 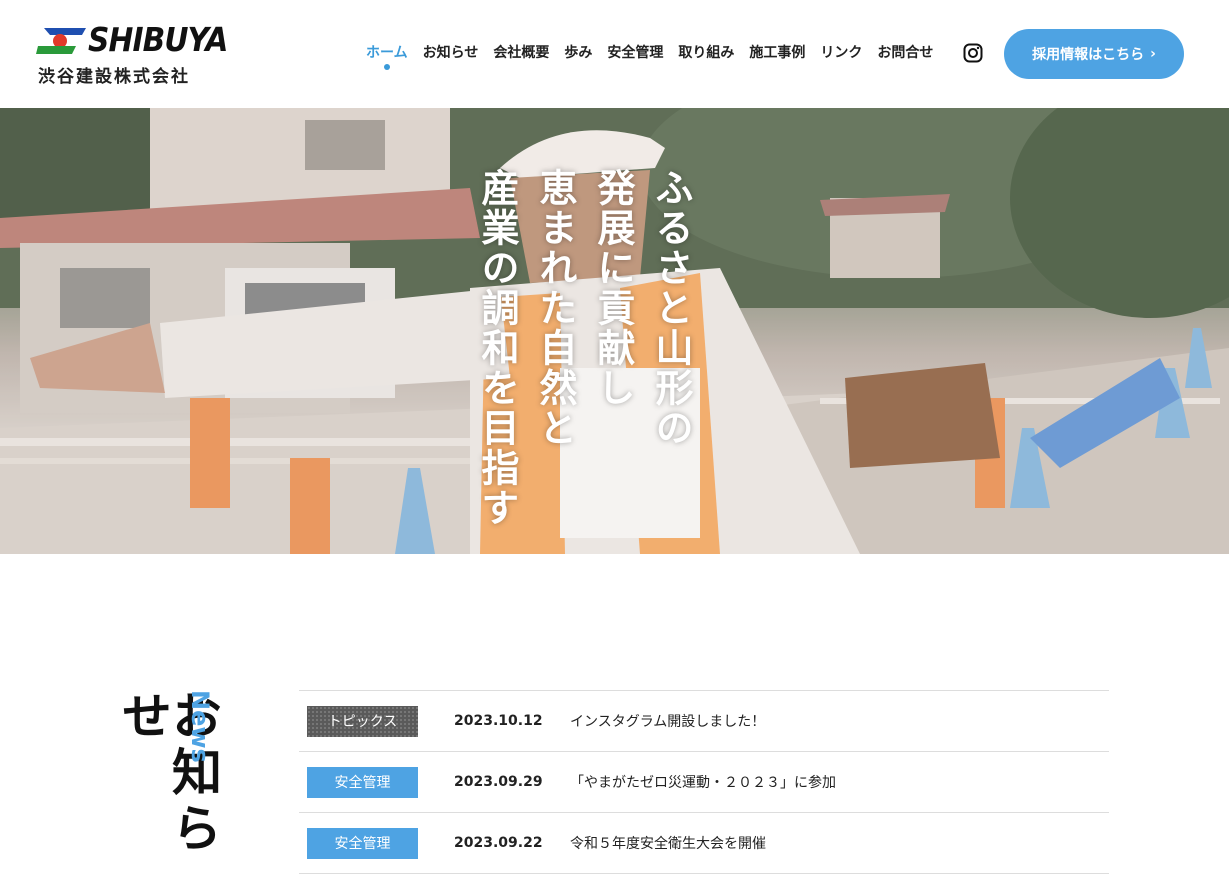 What do you see at coordinates (841, 52) in the screenshot?
I see `nav-item-links: リンク` at bounding box center [841, 52].